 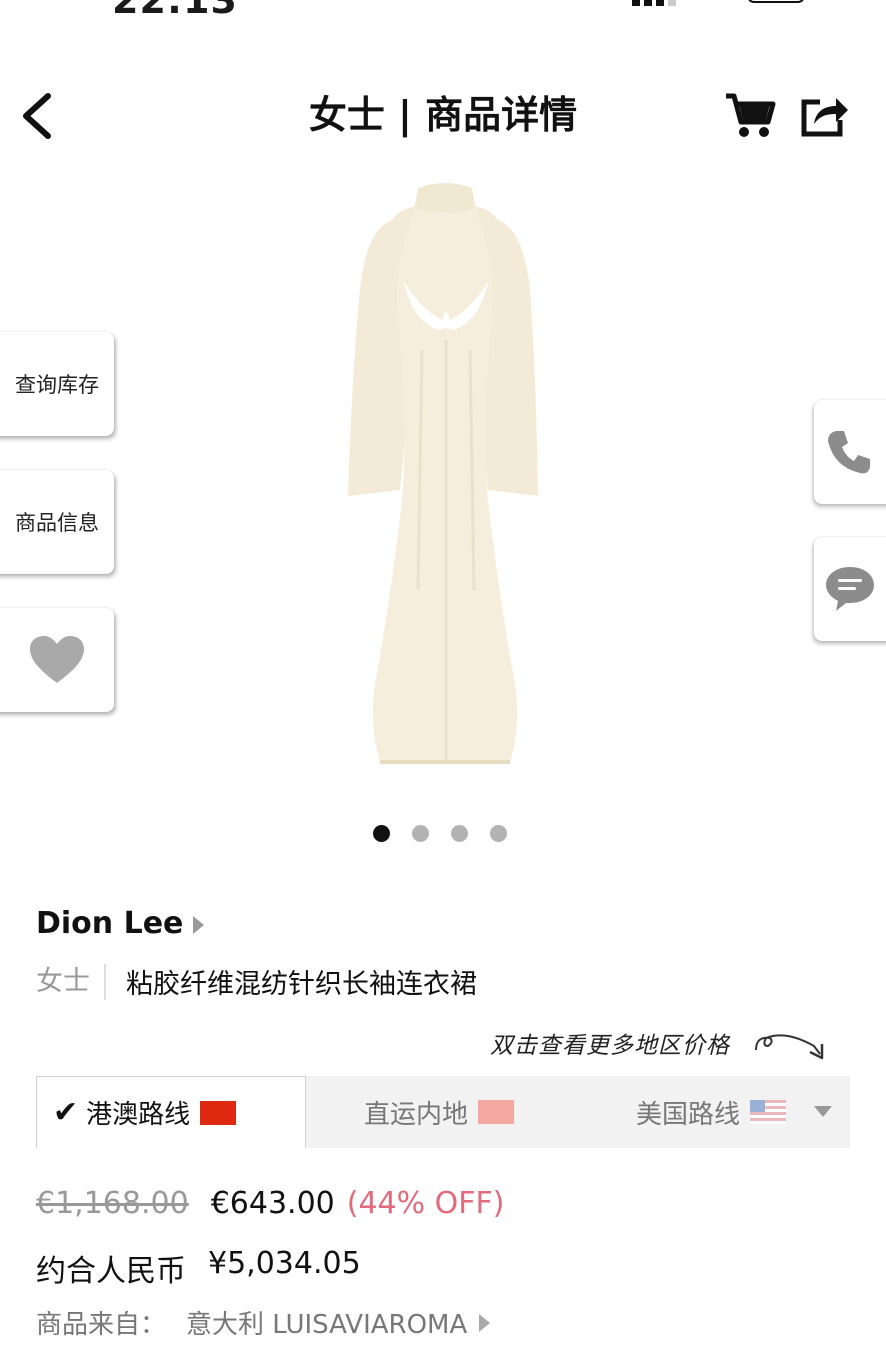 I want to click on current-price: €643.00, so click(x=272, y=1203).